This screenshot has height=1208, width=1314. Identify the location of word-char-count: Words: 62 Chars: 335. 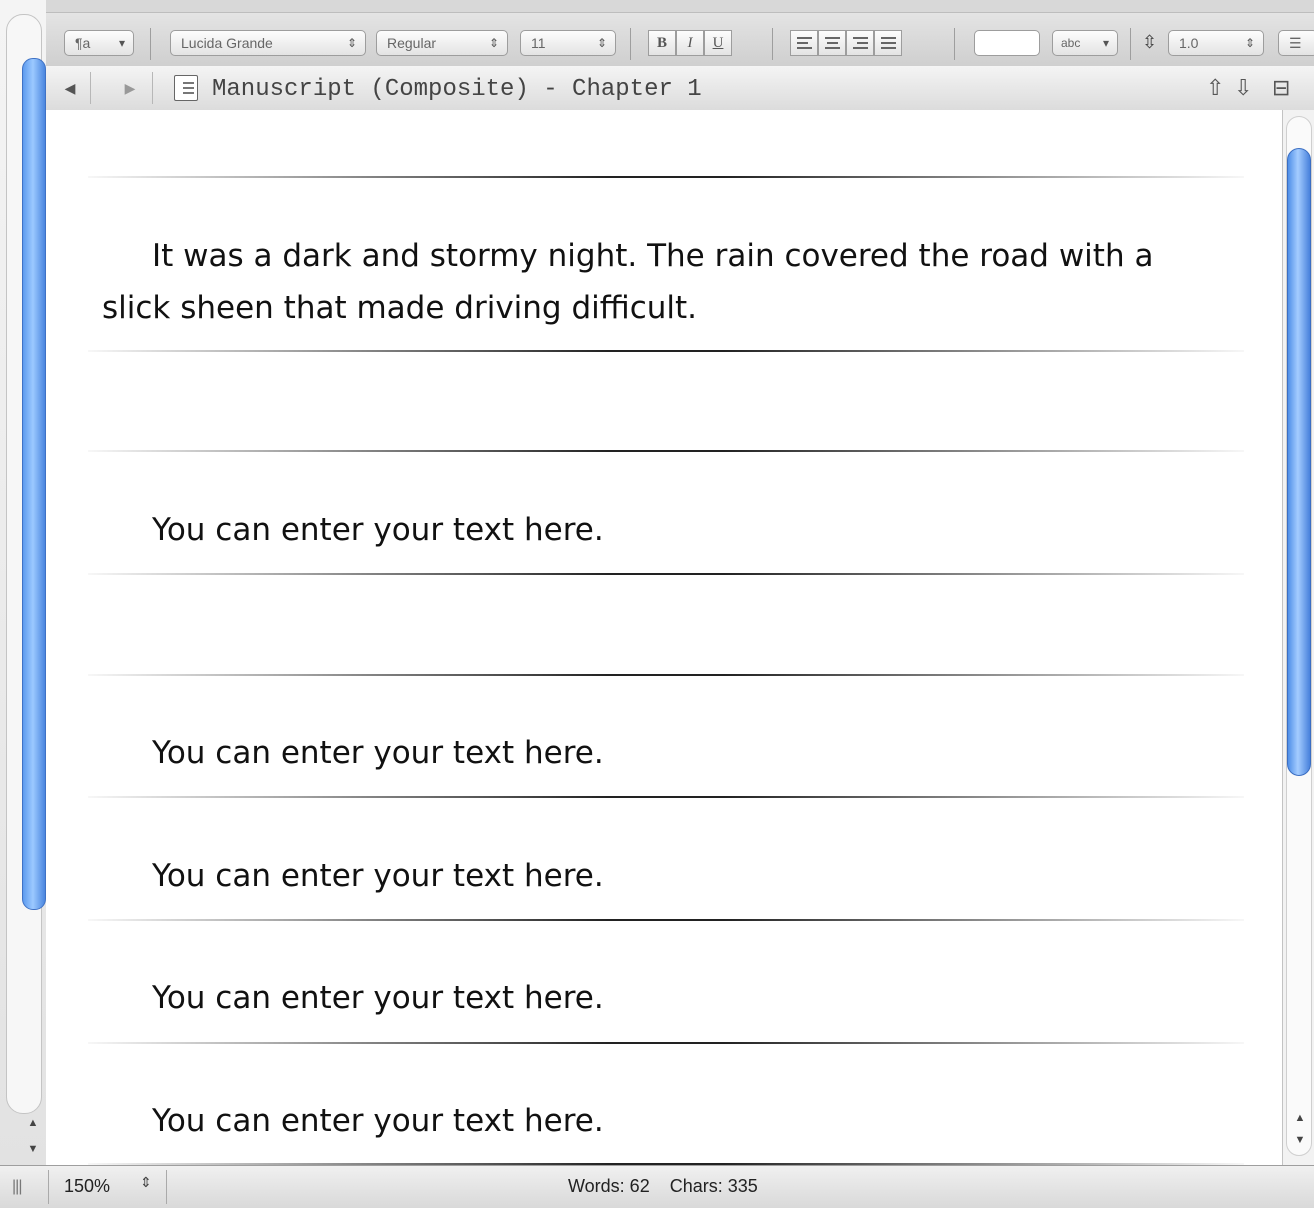
(663, 1186).